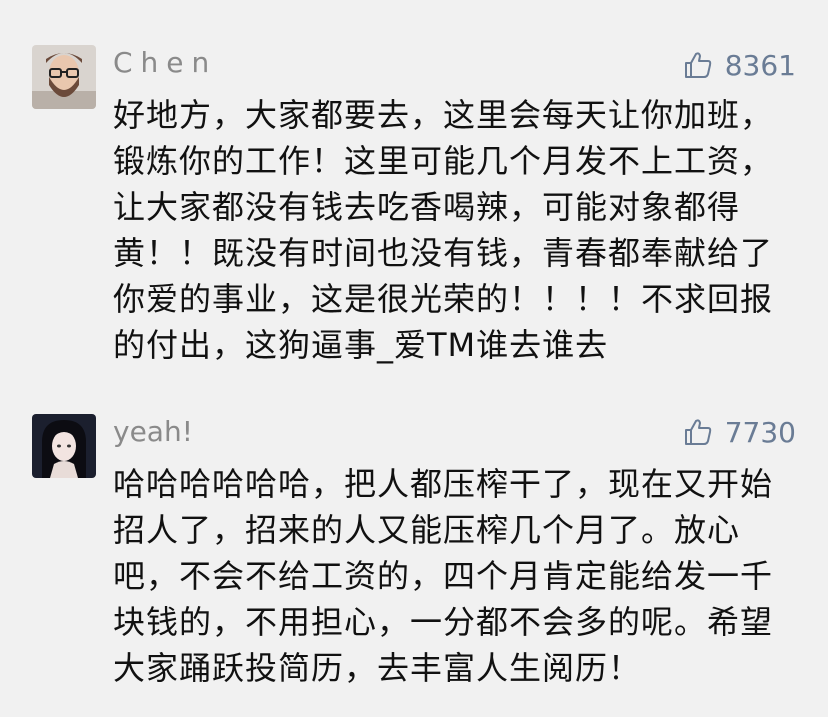 Image resolution: width=828 pixels, height=717 pixels. I want to click on like-button: 7730, so click(739, 432).